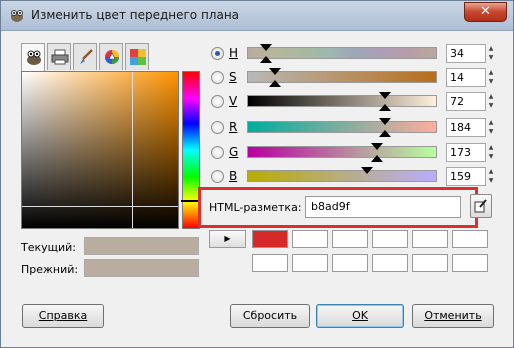 The image size is (514, 348). Describe the element at coordinates (217, 152) in the screenshot. I see `radio-g` at that location.